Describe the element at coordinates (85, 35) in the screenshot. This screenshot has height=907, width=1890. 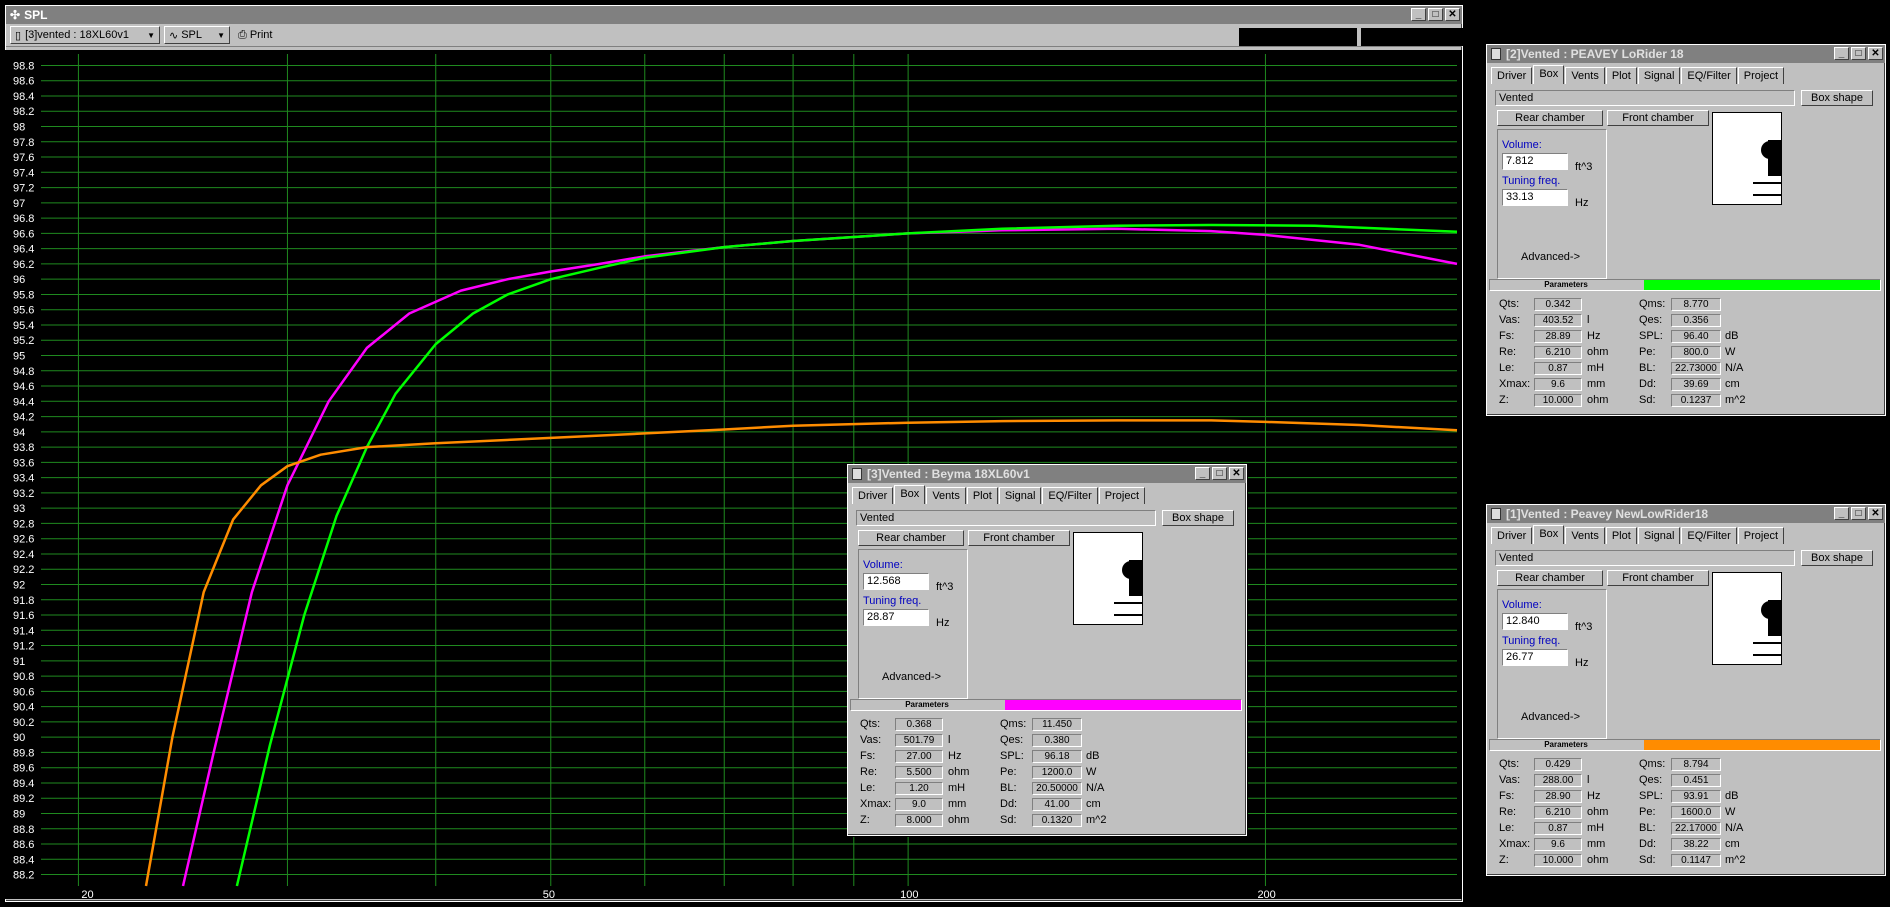
I see `project-dropdown: ▯ [3]vented : 18XL60v1 ▼` at that location.